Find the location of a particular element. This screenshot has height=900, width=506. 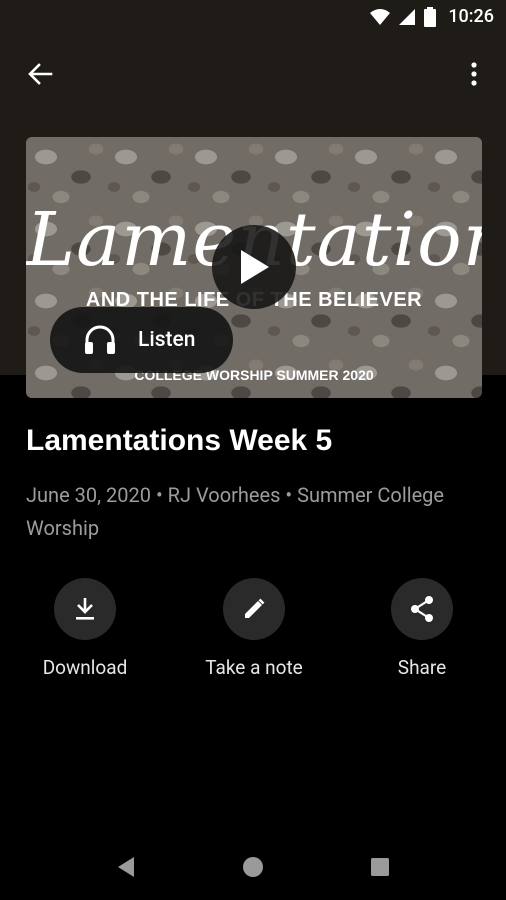

status-bar: 10:26 is located at coordinates (253, 18).